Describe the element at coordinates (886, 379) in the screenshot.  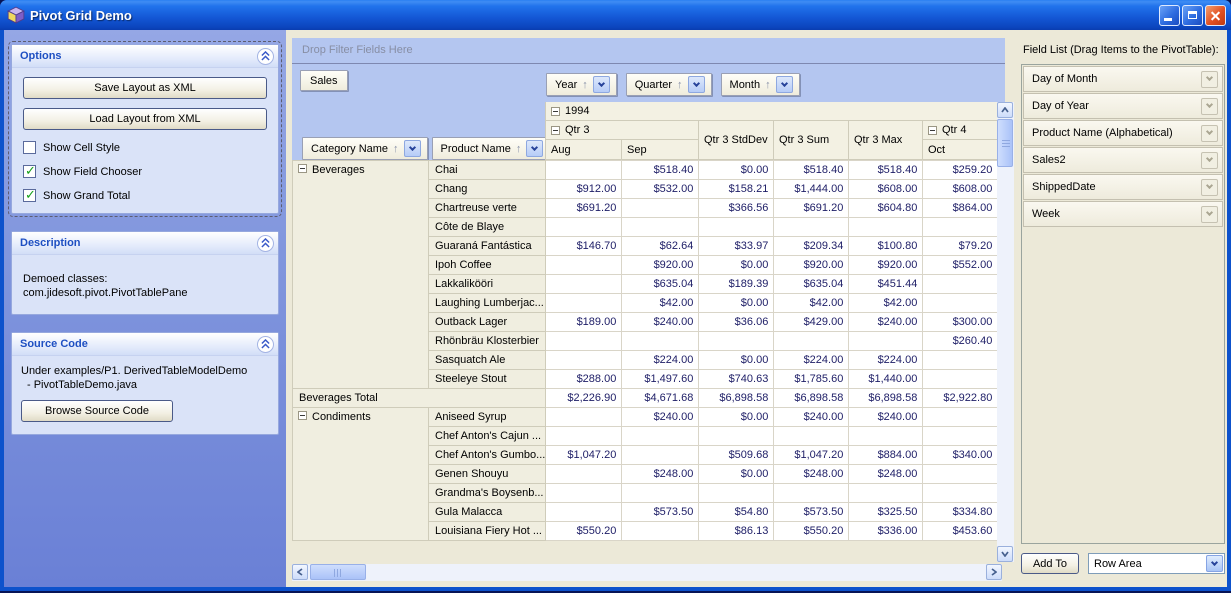
I see `value-cell: $1,440.00` at that location.